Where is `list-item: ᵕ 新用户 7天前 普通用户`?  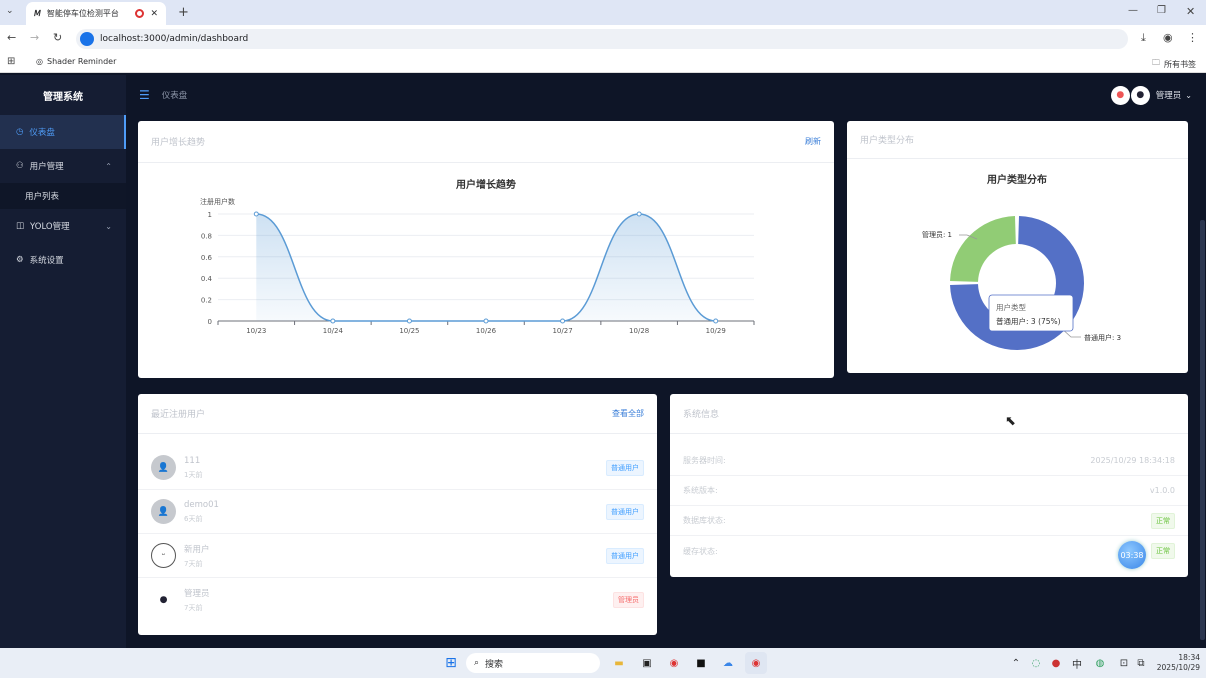 list-item: ᵕ 新用户 7天前 普通用户 is located at coordinates (397, 556).